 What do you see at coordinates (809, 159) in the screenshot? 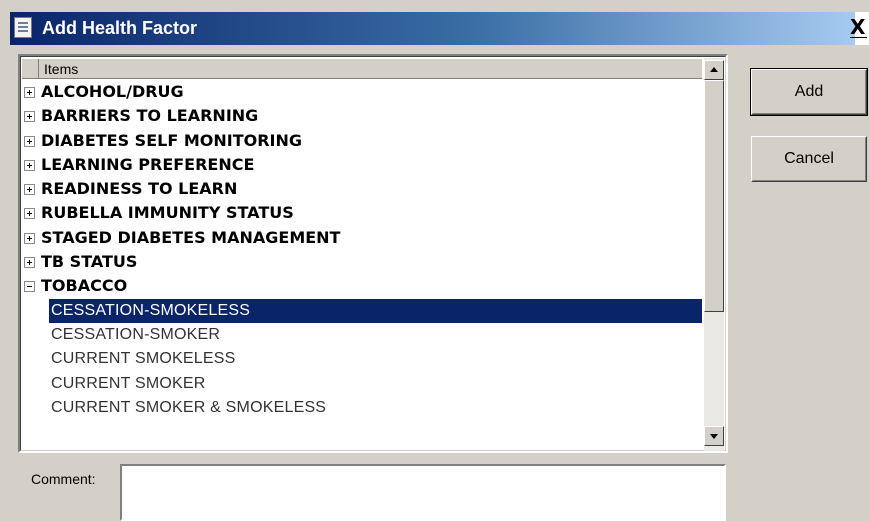
I see `cancel-button: Cancel` at bounding box center [809, 159].